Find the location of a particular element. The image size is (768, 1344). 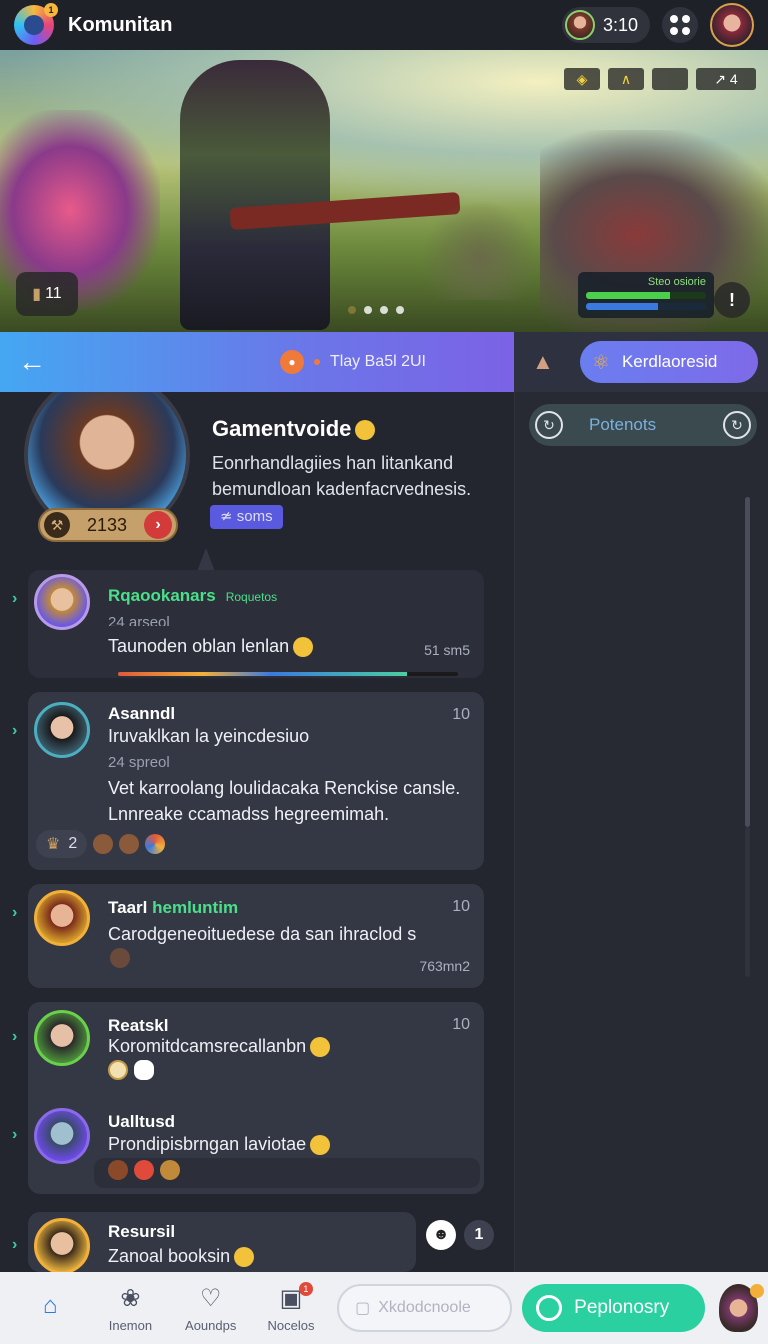

message-text: Koromitdcamsrecallanbn is located at coordinates (219, 1047).